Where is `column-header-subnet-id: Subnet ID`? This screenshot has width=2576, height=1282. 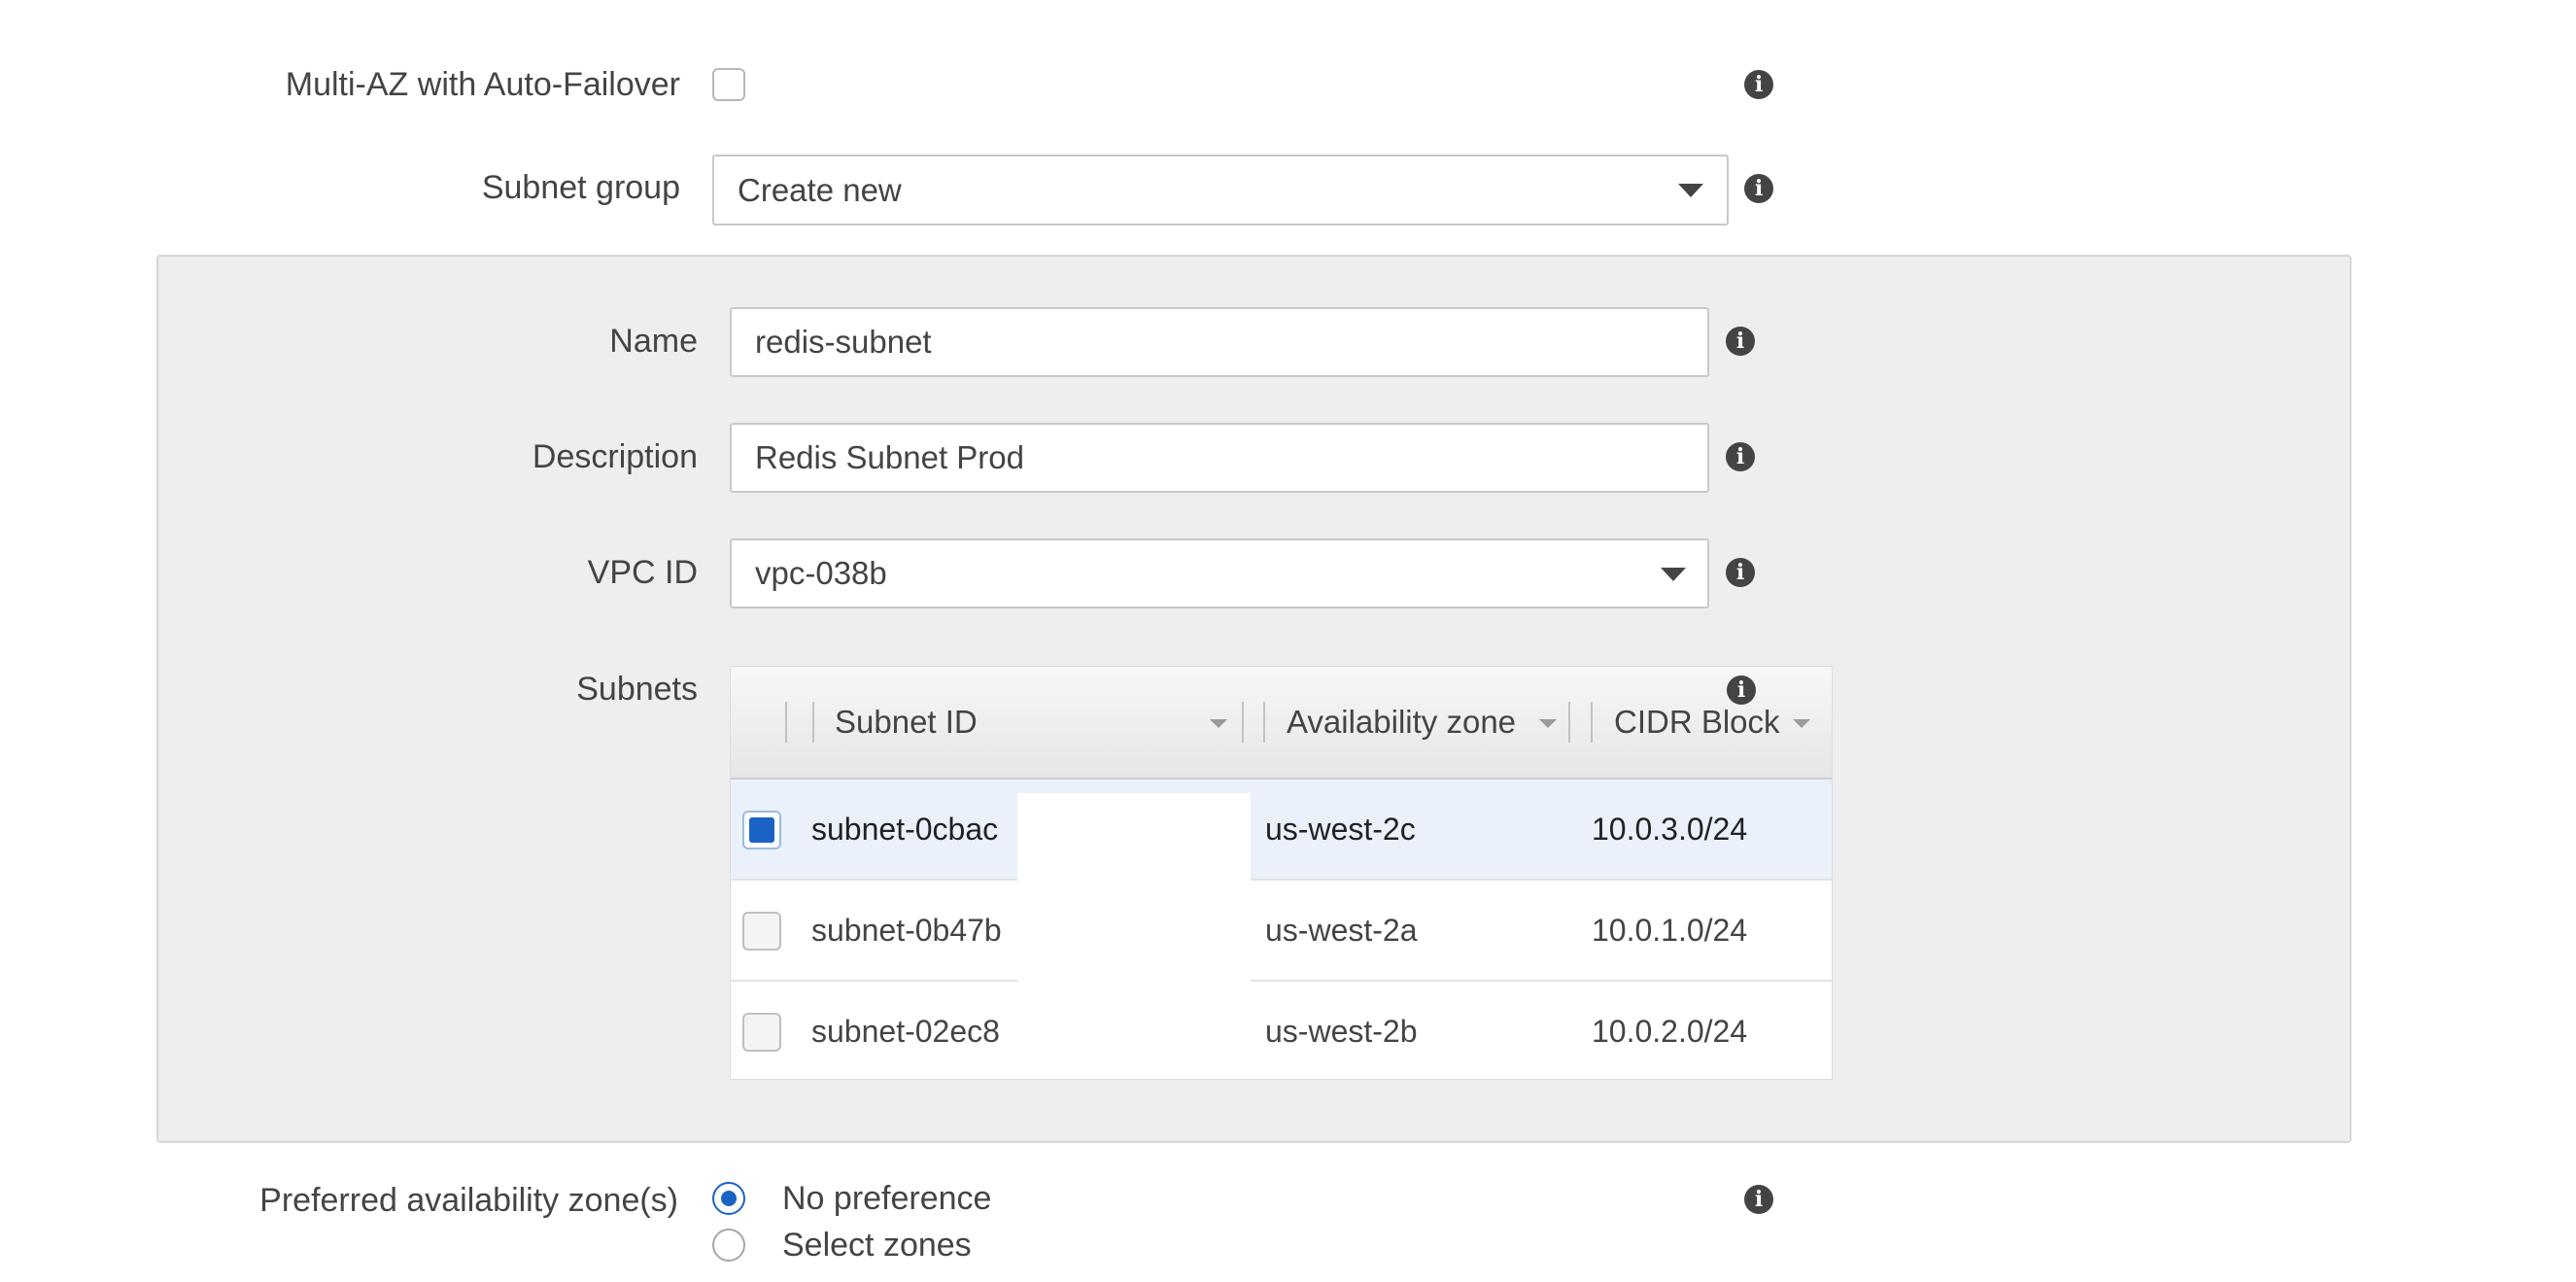
column-header-subnet-id: Subnet ID is located at coordinates (906, 723).